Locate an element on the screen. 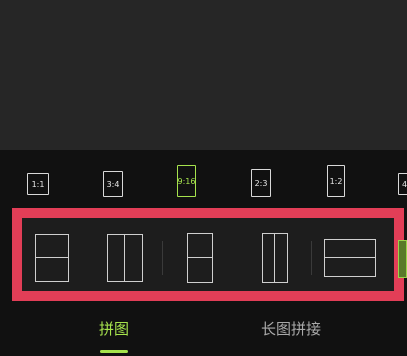 The height and width of the screenshot is (356, 407). active-tab-indicator is located at coordinates (114, 351).